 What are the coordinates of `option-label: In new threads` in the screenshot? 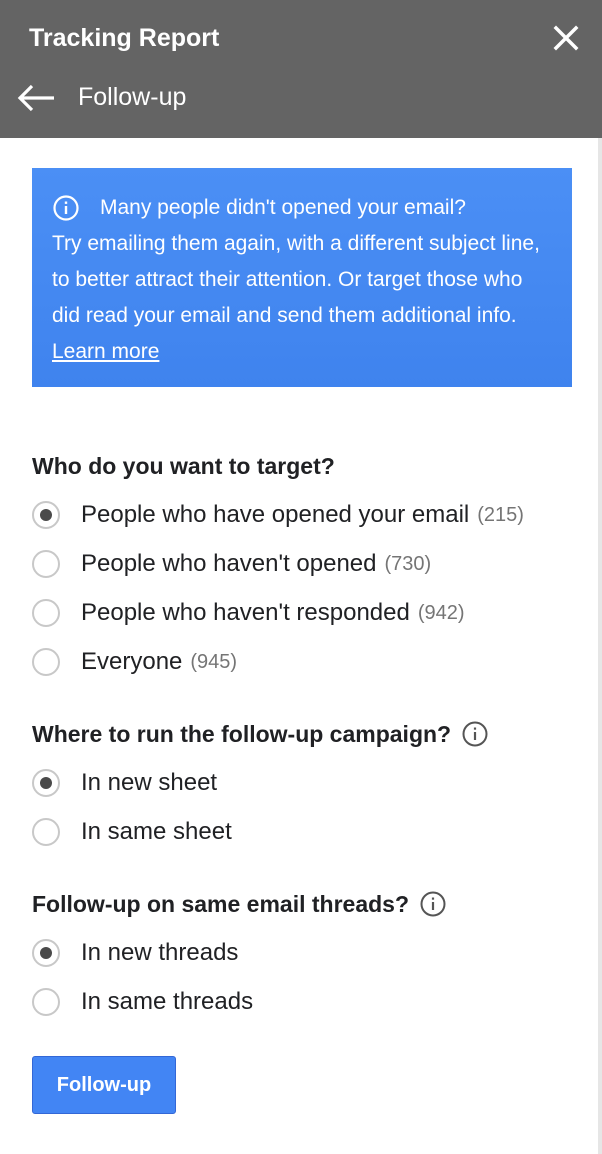 It's located at (160, 952).